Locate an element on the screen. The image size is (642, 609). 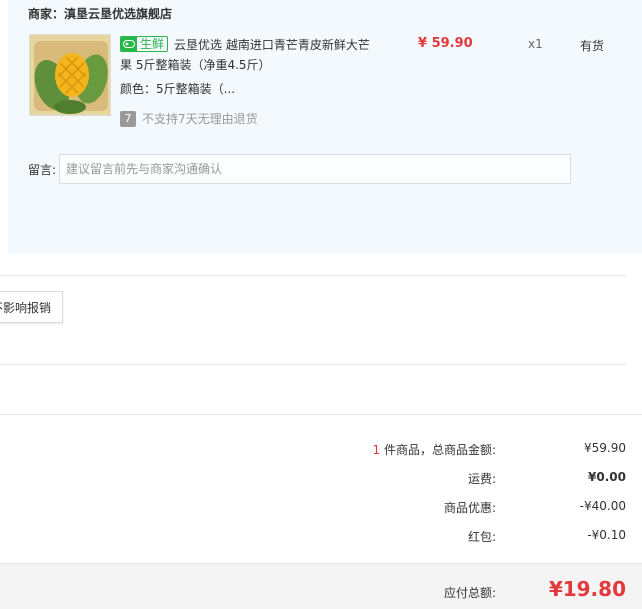
total-label: 应付总额: is located at coordinates (469, 593).